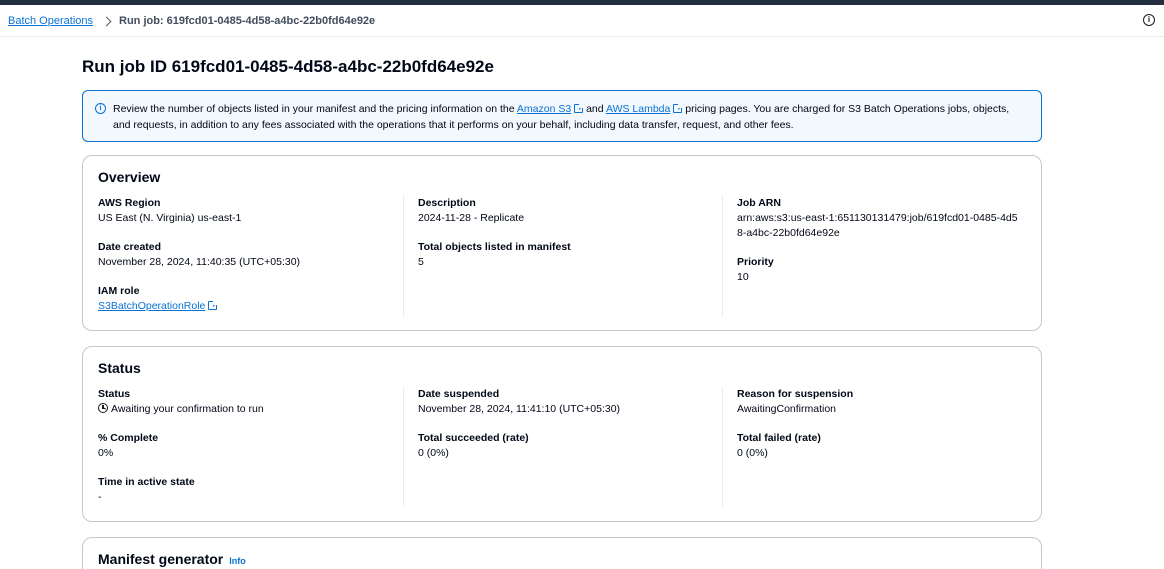  Describe the element at coordinates (129, 203) in the screenshot. I see `aws-region-label: AWS Region` at that location.